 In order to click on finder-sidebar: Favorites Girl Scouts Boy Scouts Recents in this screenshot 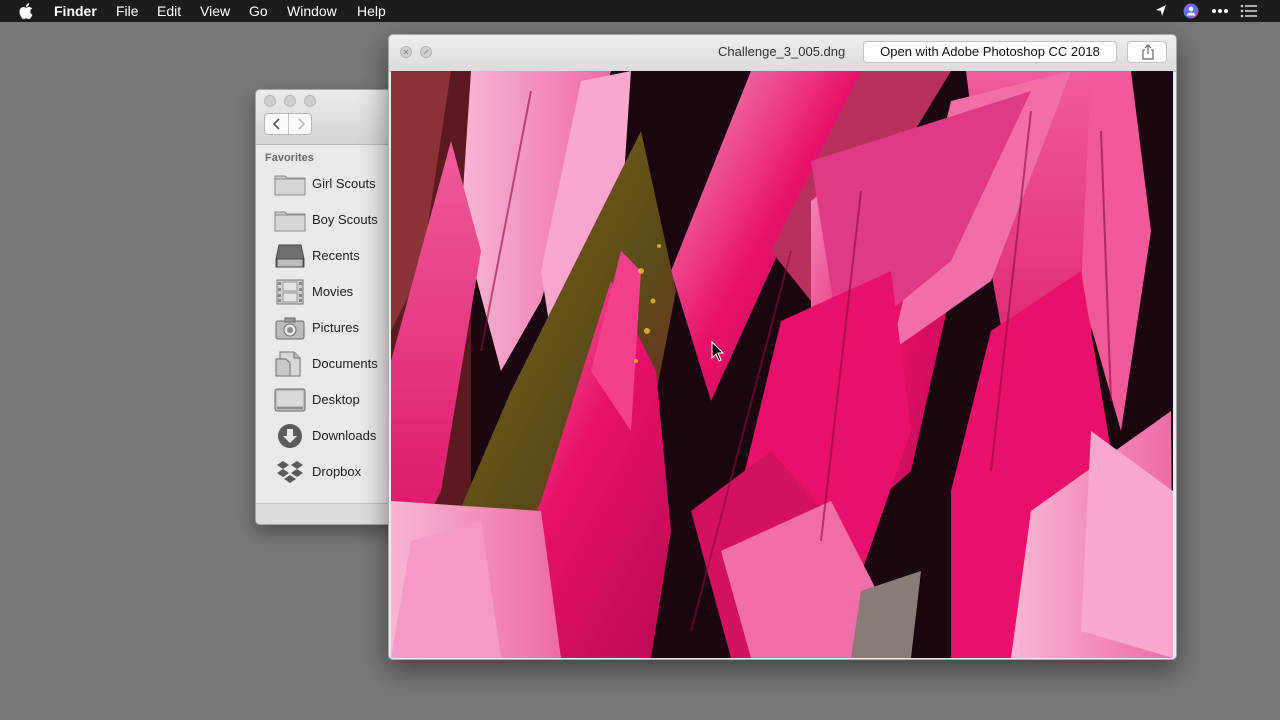, I will do `click(326, 323)`.